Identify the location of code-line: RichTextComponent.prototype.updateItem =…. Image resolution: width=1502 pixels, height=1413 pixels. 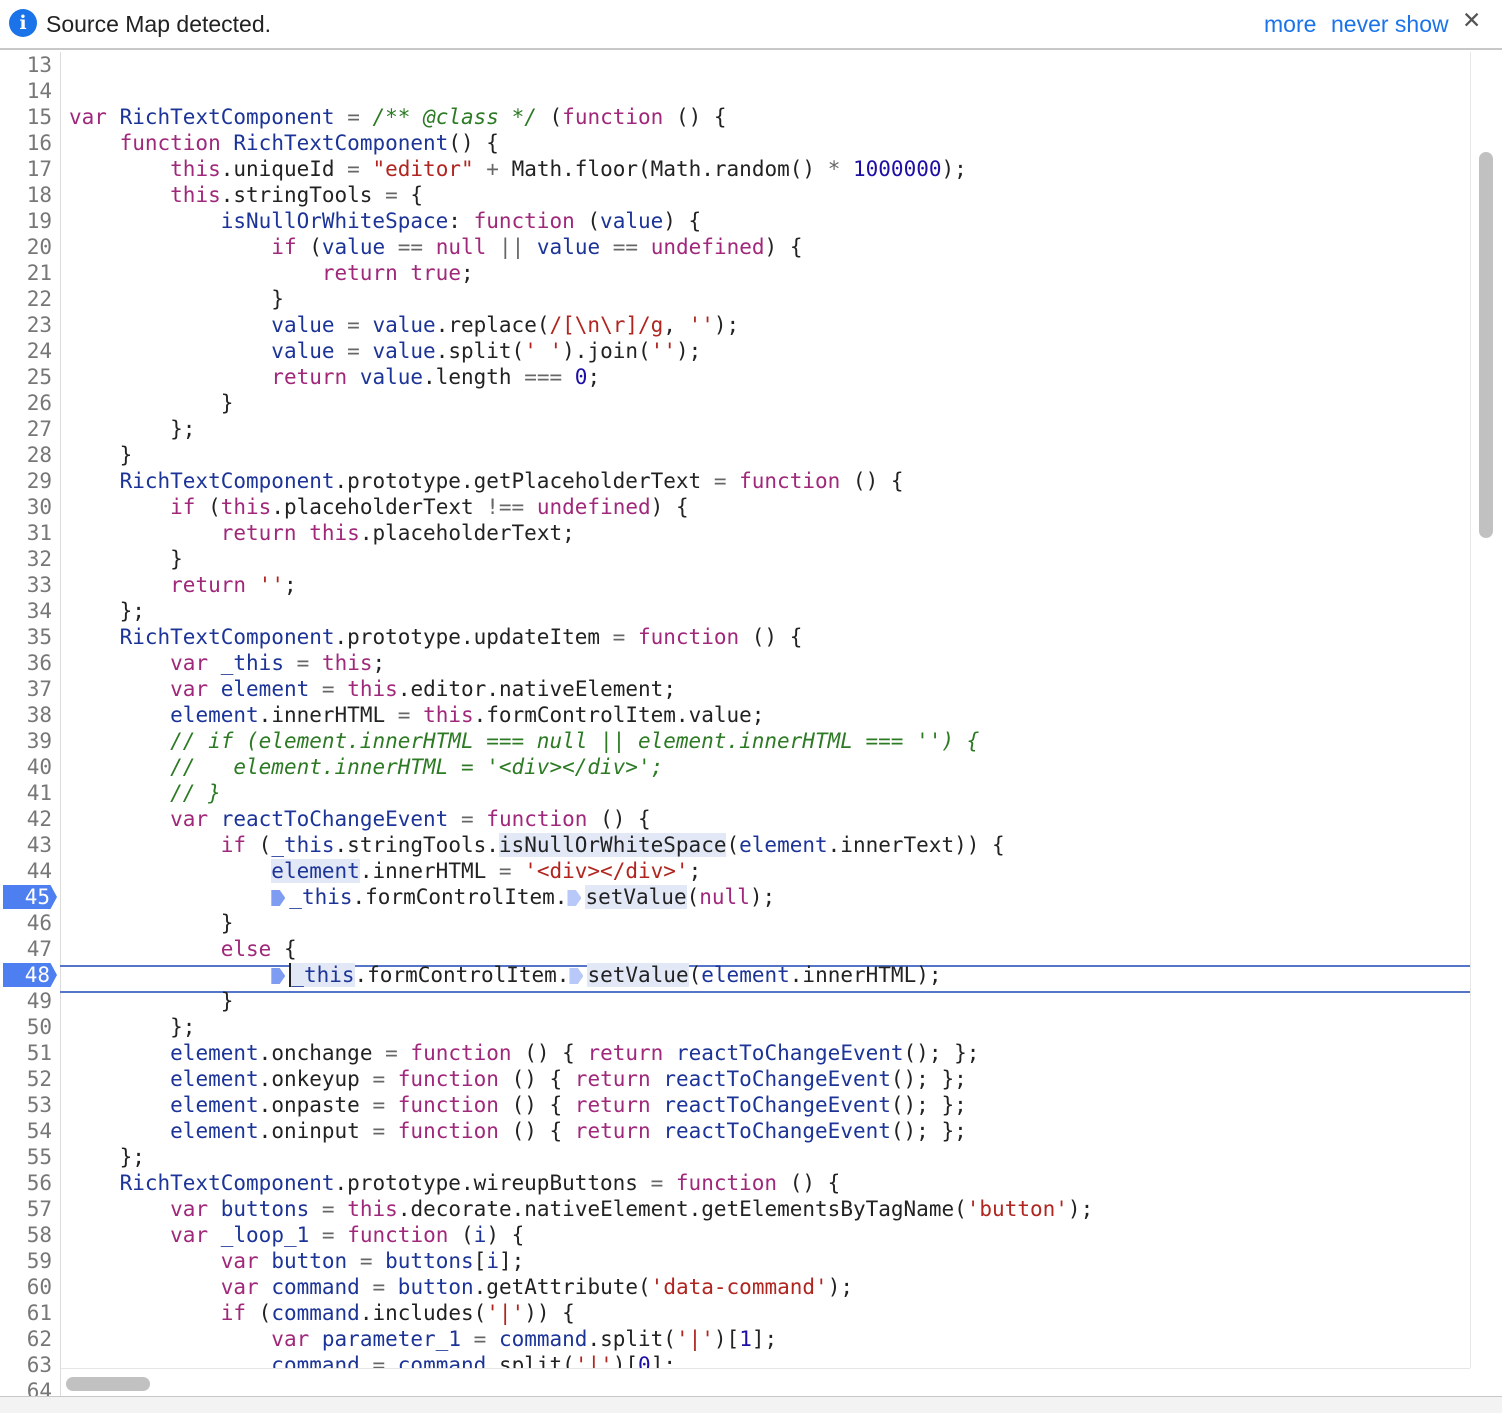
(581, 637).